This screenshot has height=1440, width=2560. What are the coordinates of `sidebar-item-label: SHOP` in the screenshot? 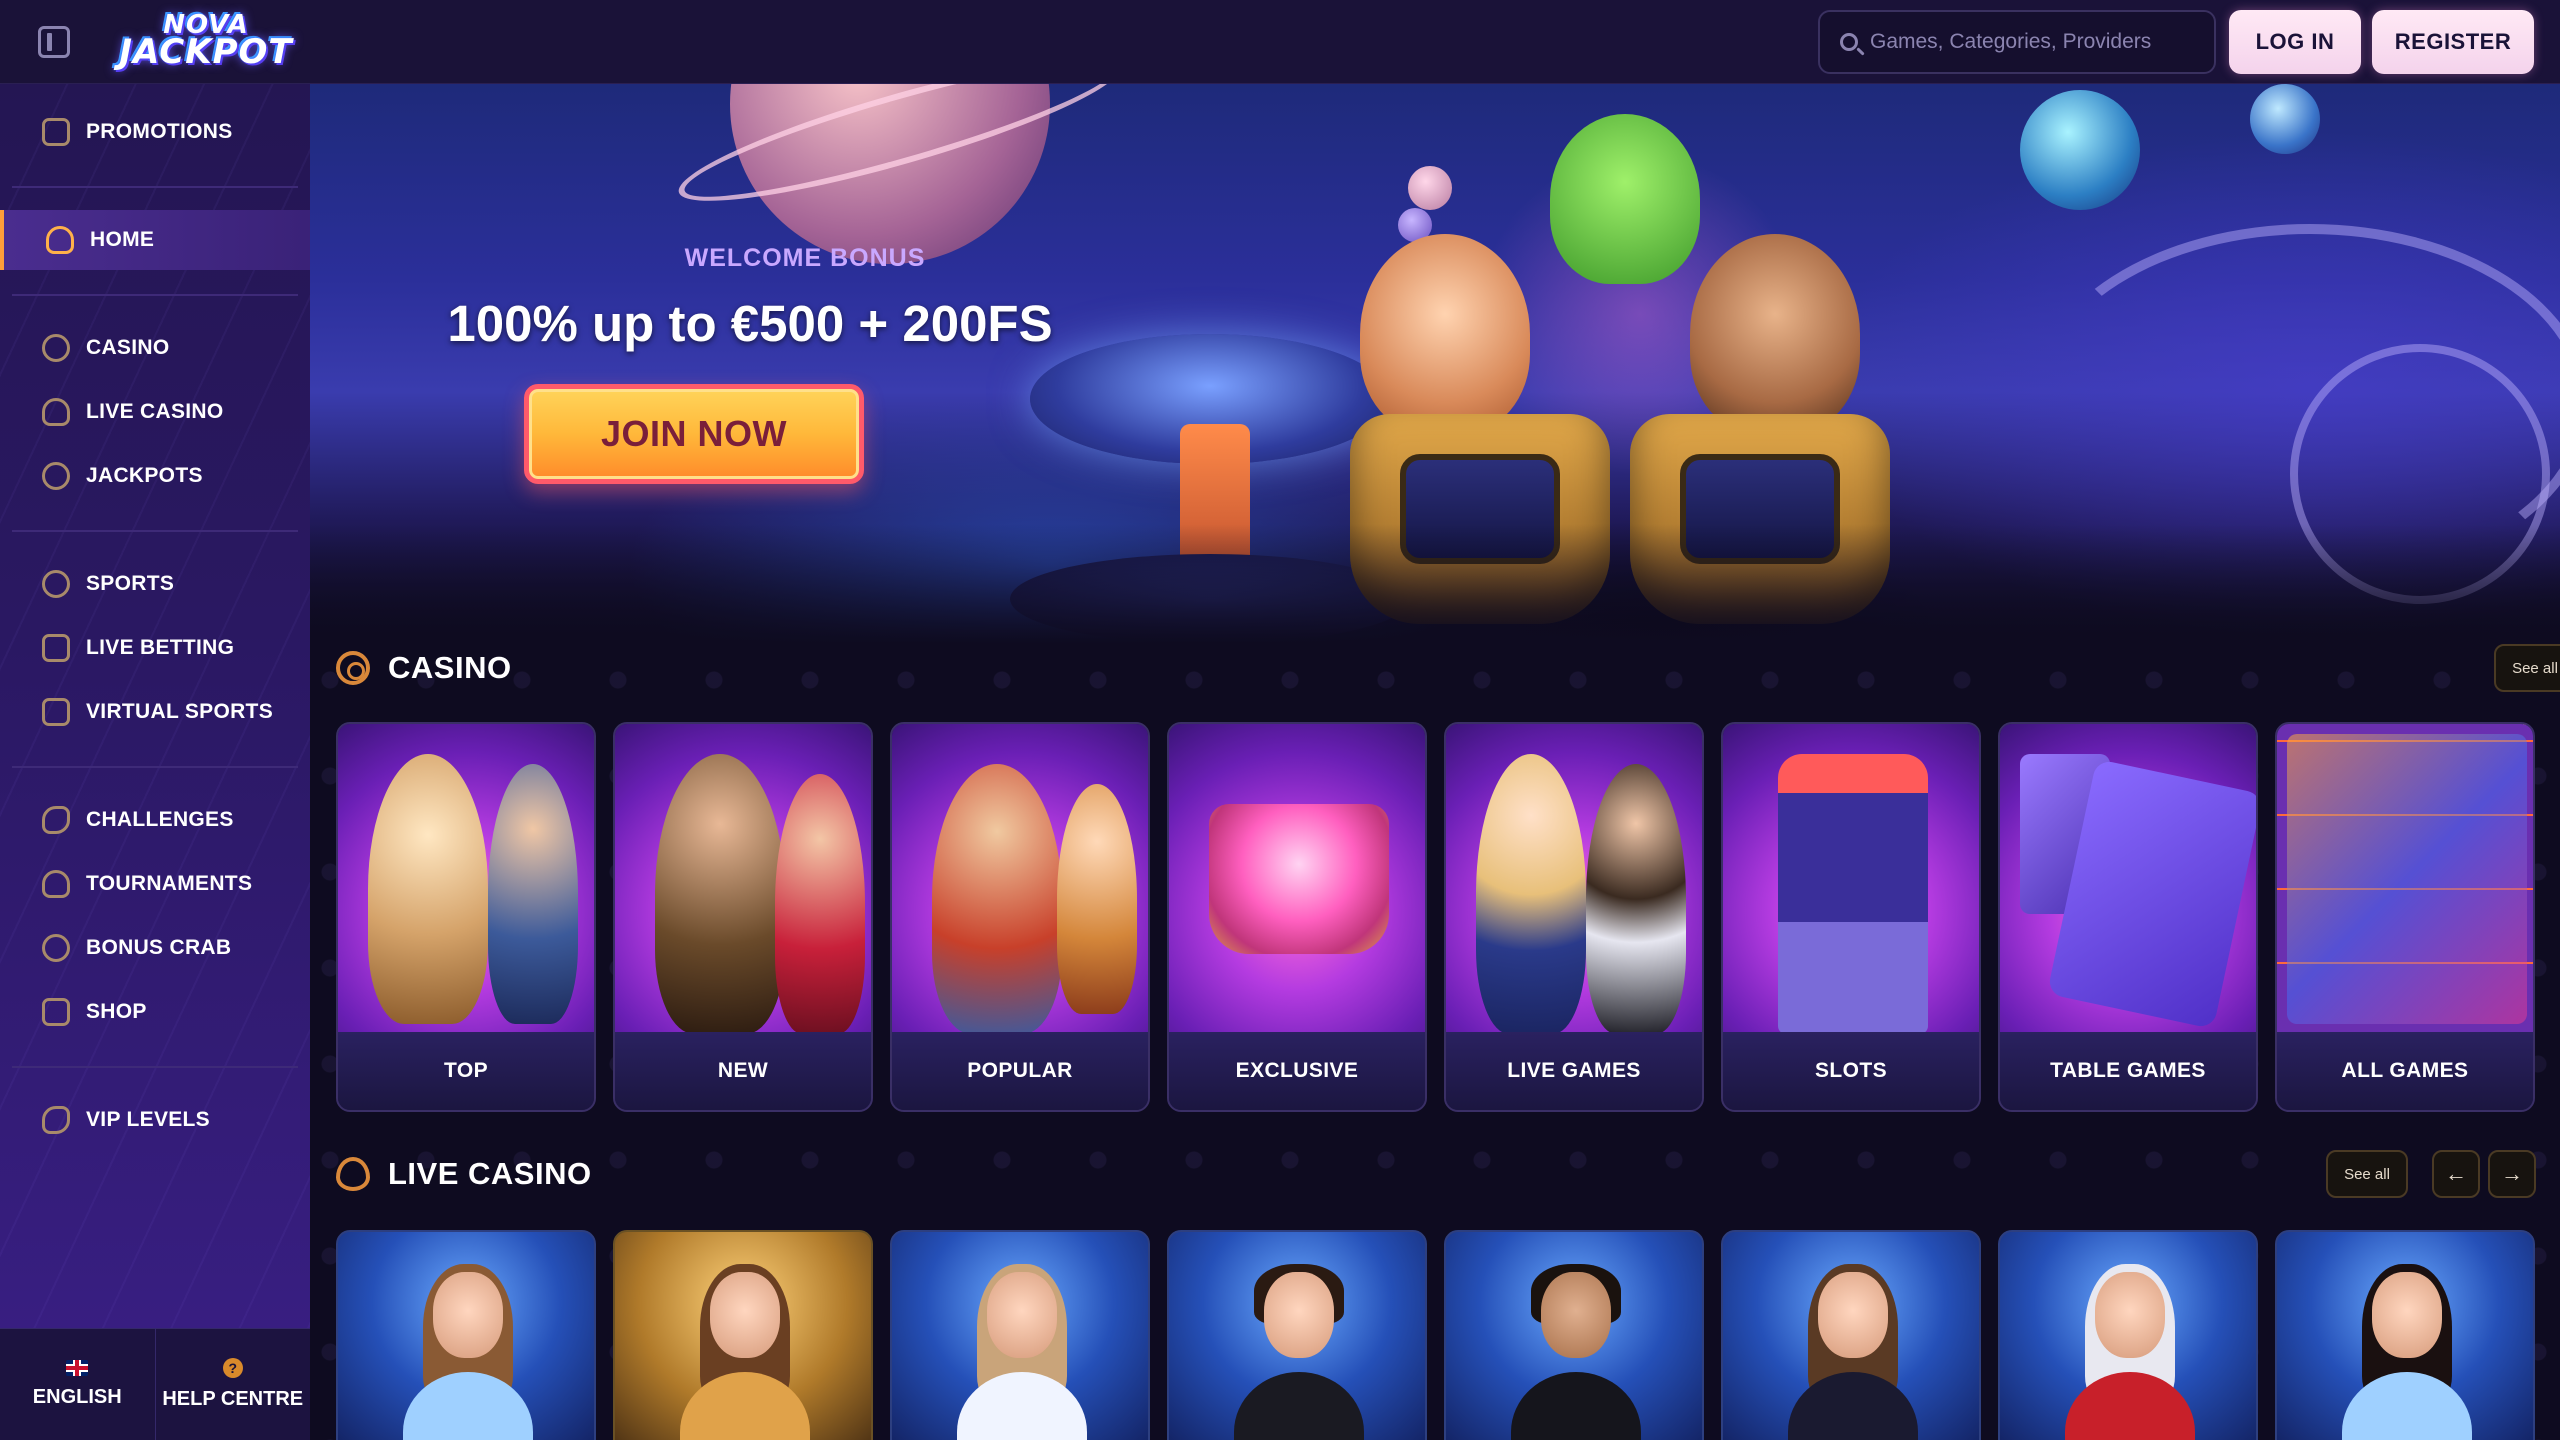 It's located at (116, 1011).